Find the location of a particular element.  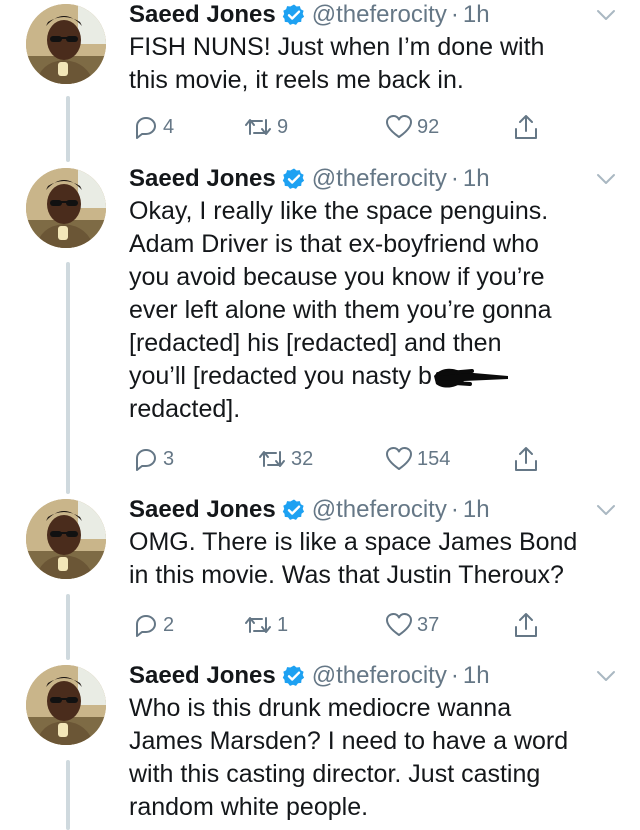

tweet-text-line: redacted]. is located at coordinates (185, 409).